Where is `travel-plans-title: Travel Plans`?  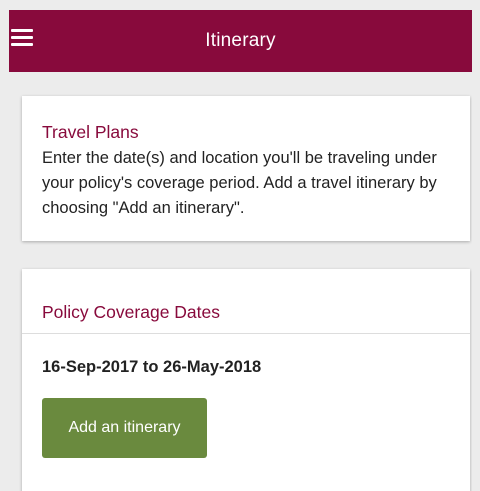
travel-plans-title: Travel Plans is located at coordinates (90, 132).